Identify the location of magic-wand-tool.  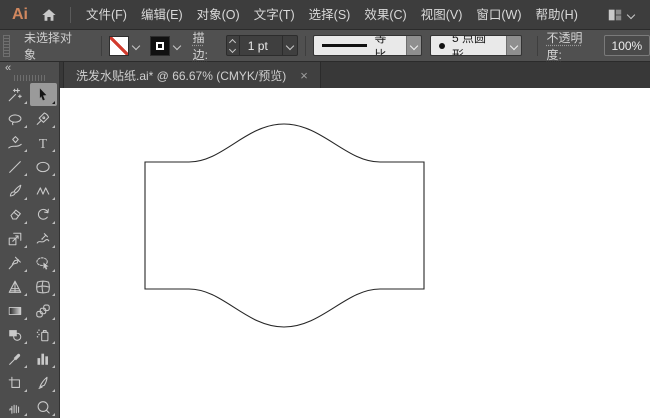
(15, 94).